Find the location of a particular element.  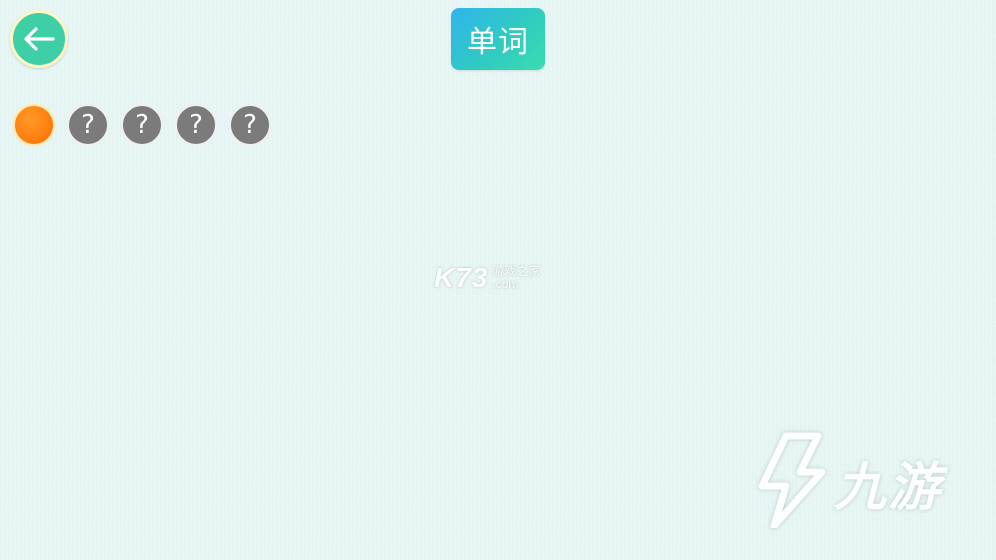

level-progress: ? ? ? ? is located at coordinates (142, 125).